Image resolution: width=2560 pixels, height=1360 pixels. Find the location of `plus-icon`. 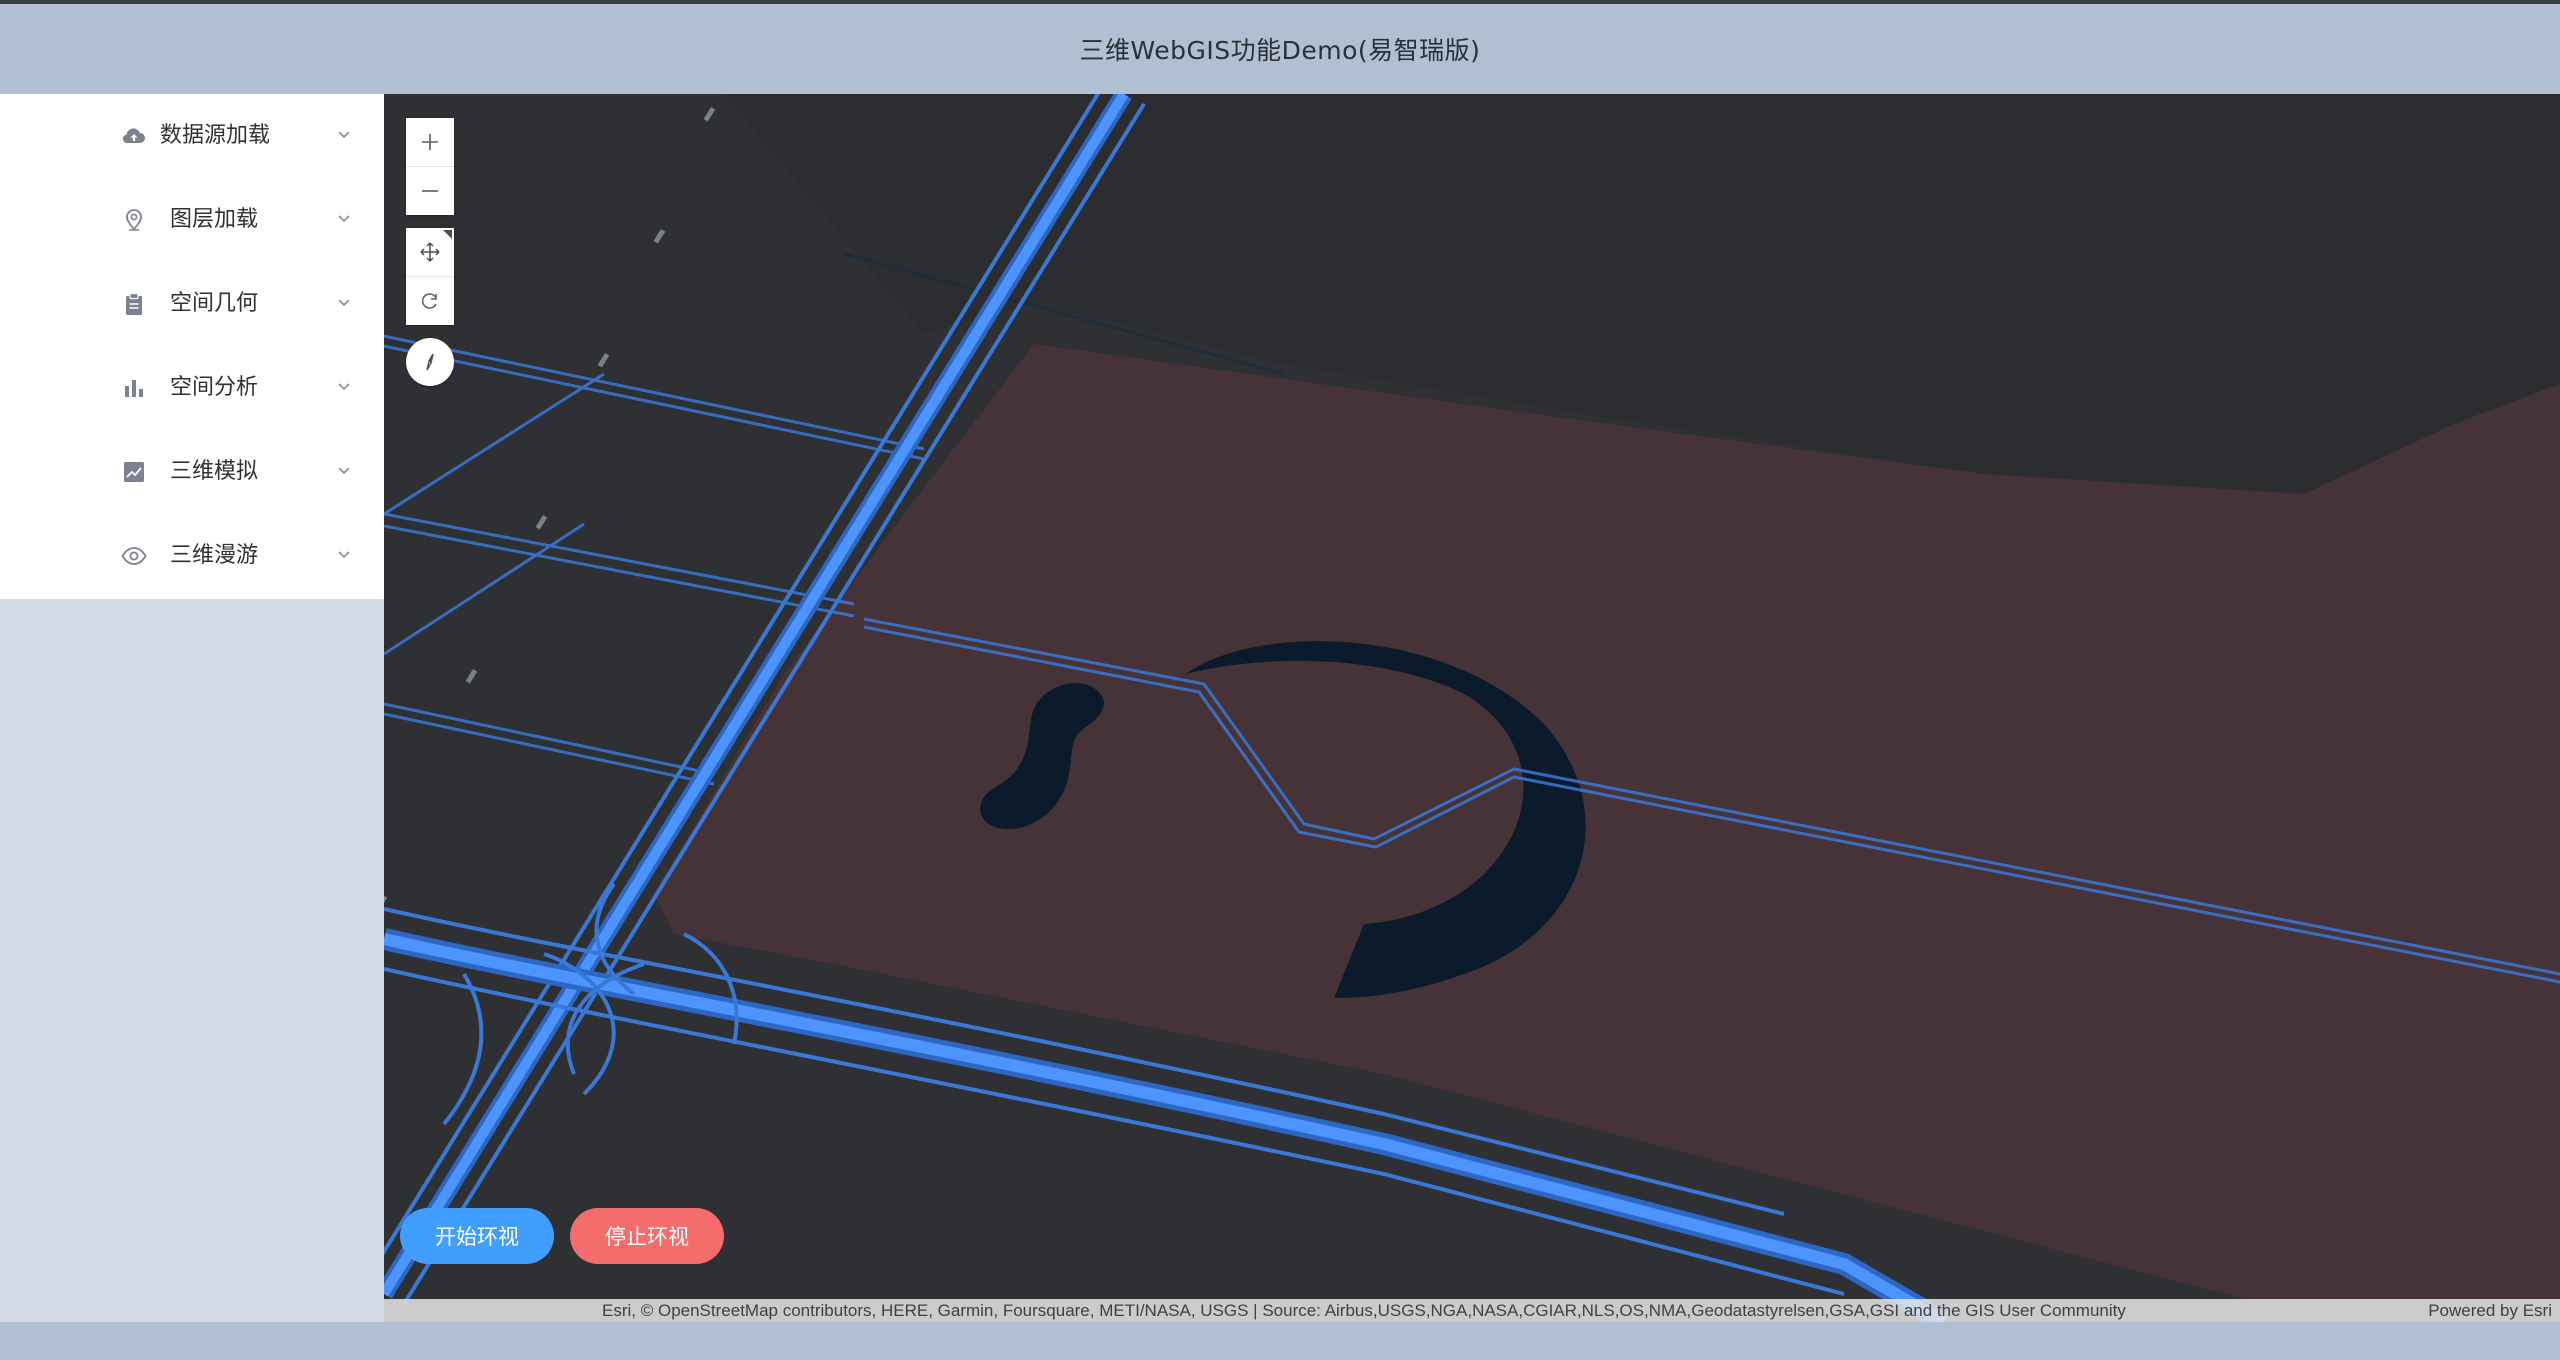

plus-icon is located at coordinates (430, 142).